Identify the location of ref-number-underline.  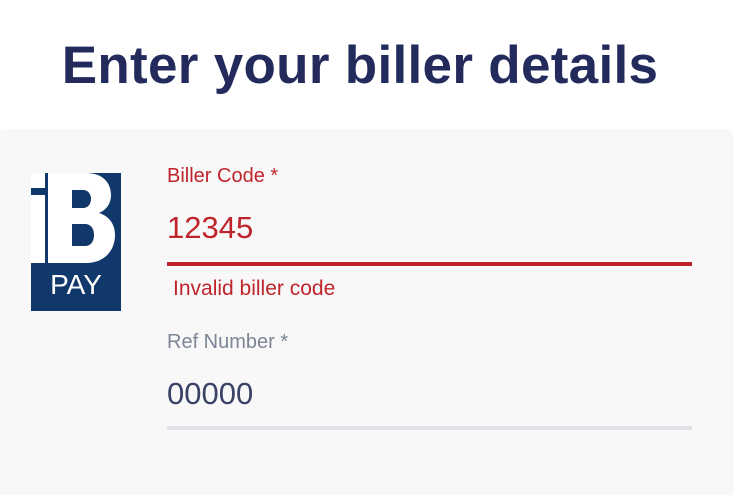
(429, 428).